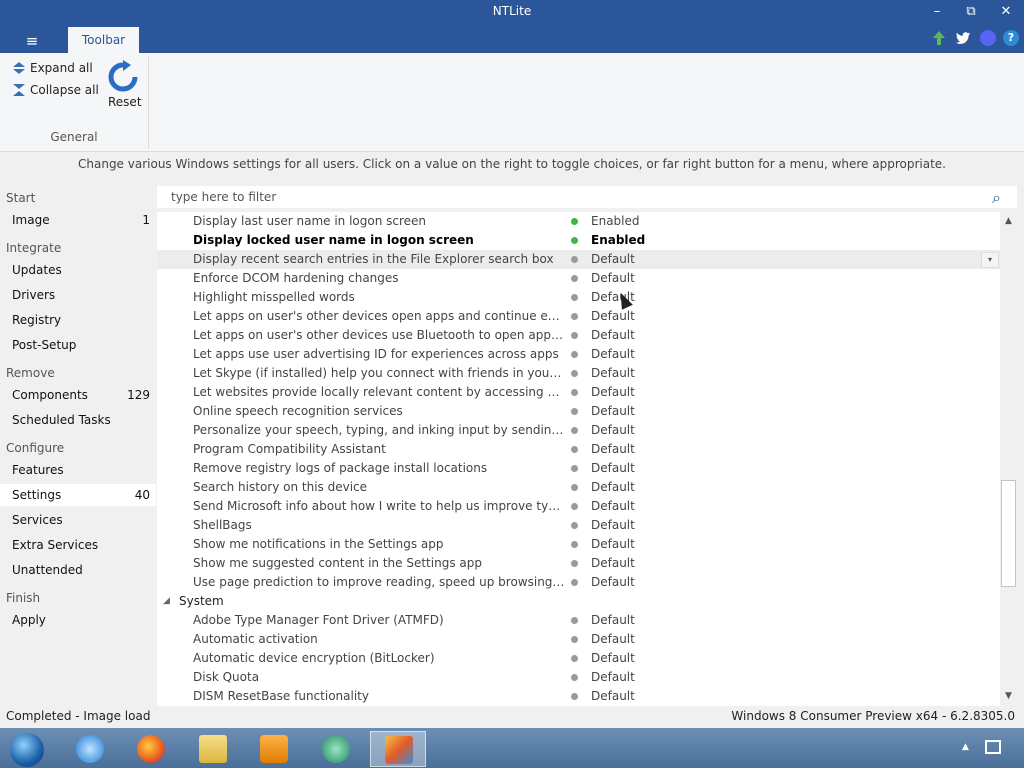 The width and height of the screenshot is (1024, 768). I want to click on sidebar-item-image: Image 1, so click(78, 220).